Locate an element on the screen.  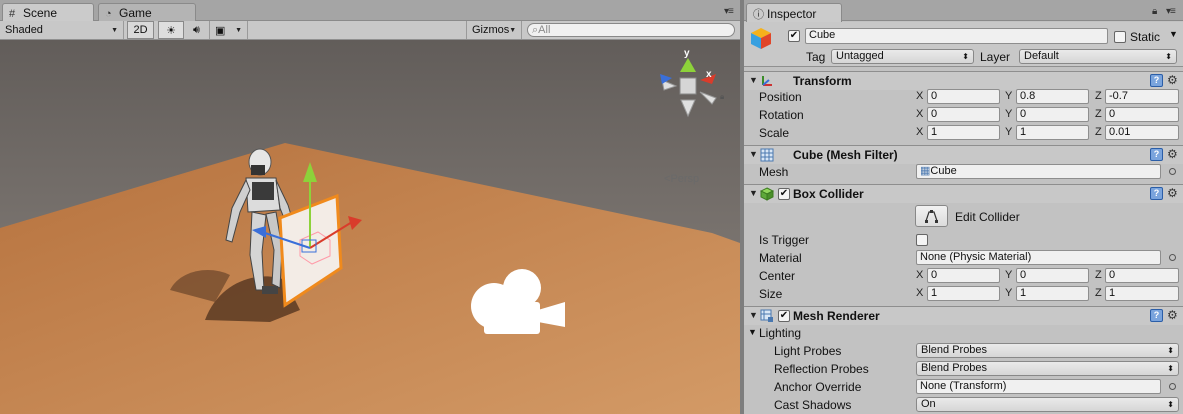
tab-scene: # Scene is located at coordinates (48, 12).